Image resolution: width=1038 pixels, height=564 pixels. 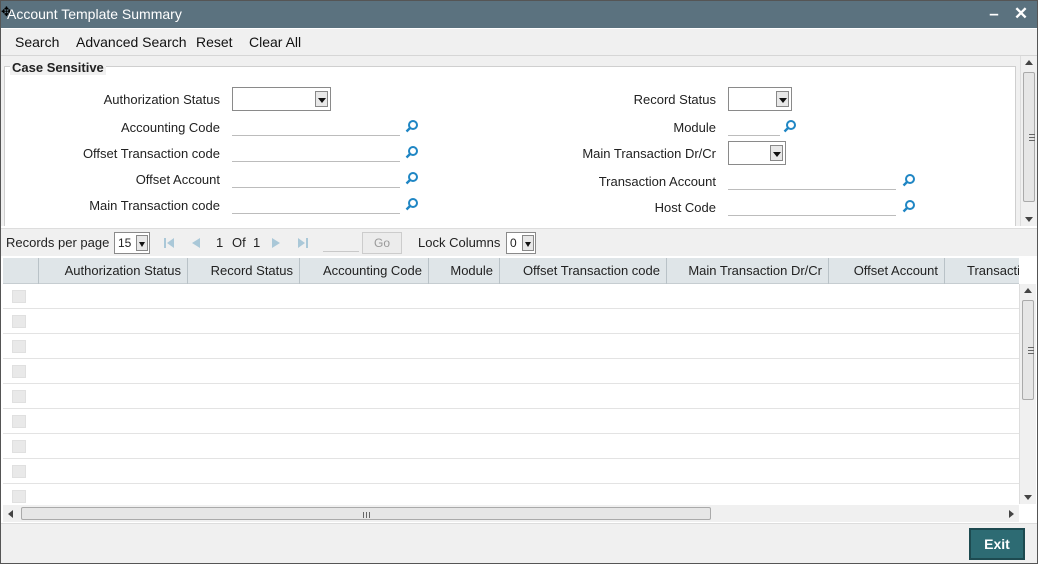 I want to click on column-header-main-transaction-dr-cr: Main Transaction Dr/Cr, so click(x=748, y=271).